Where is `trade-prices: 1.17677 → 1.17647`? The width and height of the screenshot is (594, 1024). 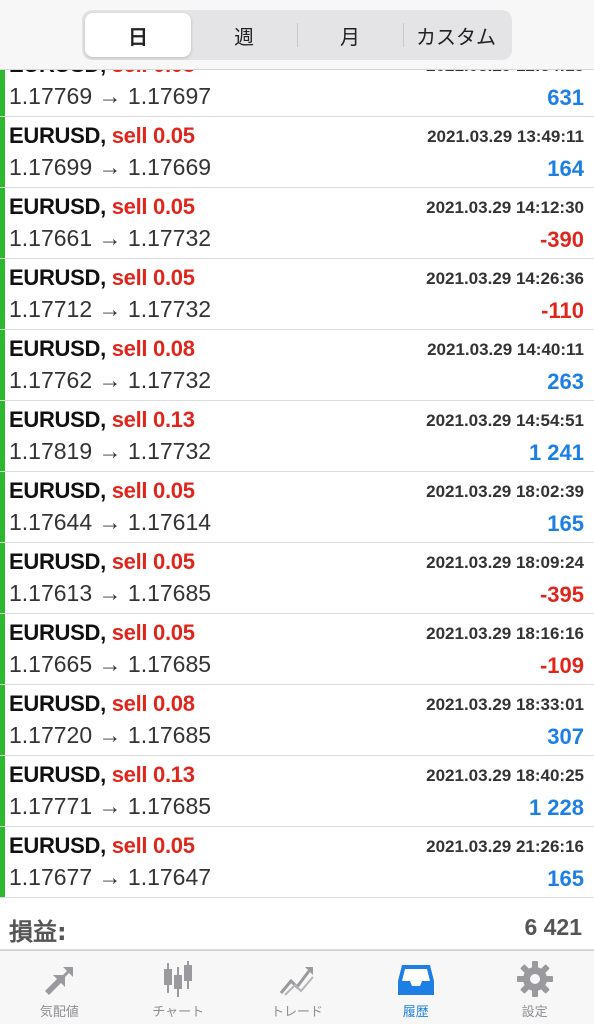 trade-prices: 1.17677 → 1.17647 is located at coordinates (110, 877).